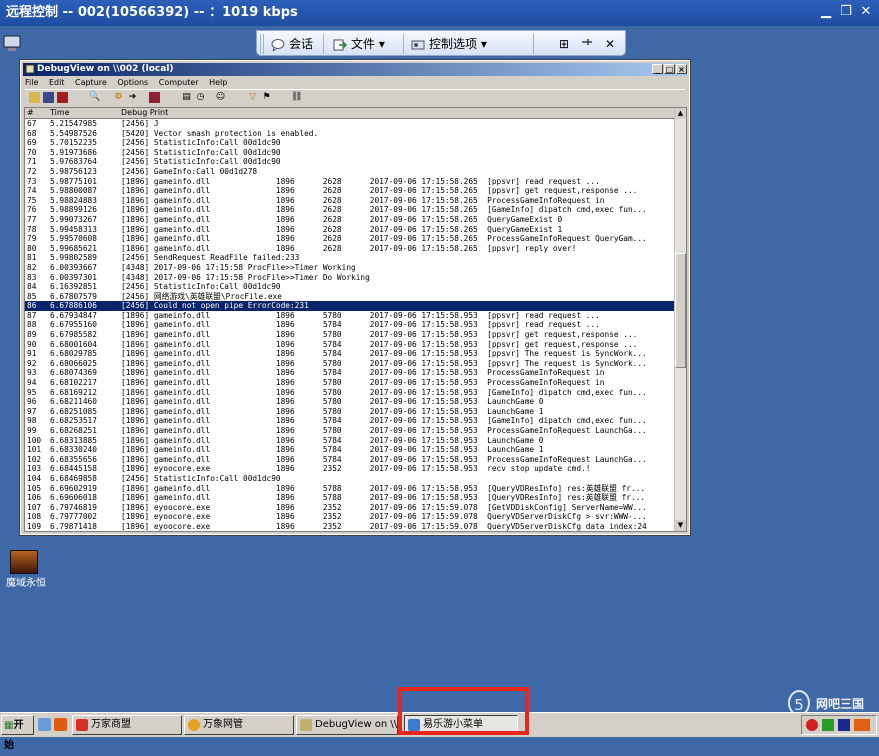 This screenshot has width=879, height=756. What do you see at coordinates (587, 44) in the screenshot?
I see `pin-button` at bounding box center [587, 44].